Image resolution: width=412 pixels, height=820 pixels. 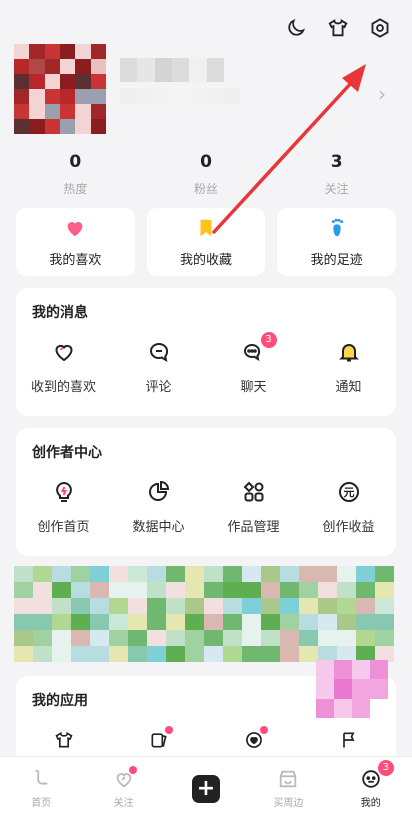 What do you see at coordinates (158, 490) in the screenshot?
I see `pie-chart-icon` at bounding box center [158, 490].